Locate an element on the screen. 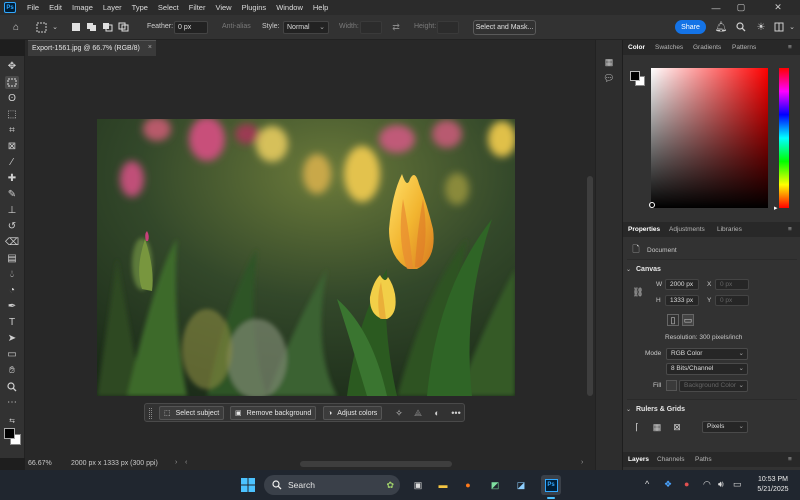 This screenshot has width=800, height=500. tab-adjustments: Adjustments is located at coordinates (687, 229).